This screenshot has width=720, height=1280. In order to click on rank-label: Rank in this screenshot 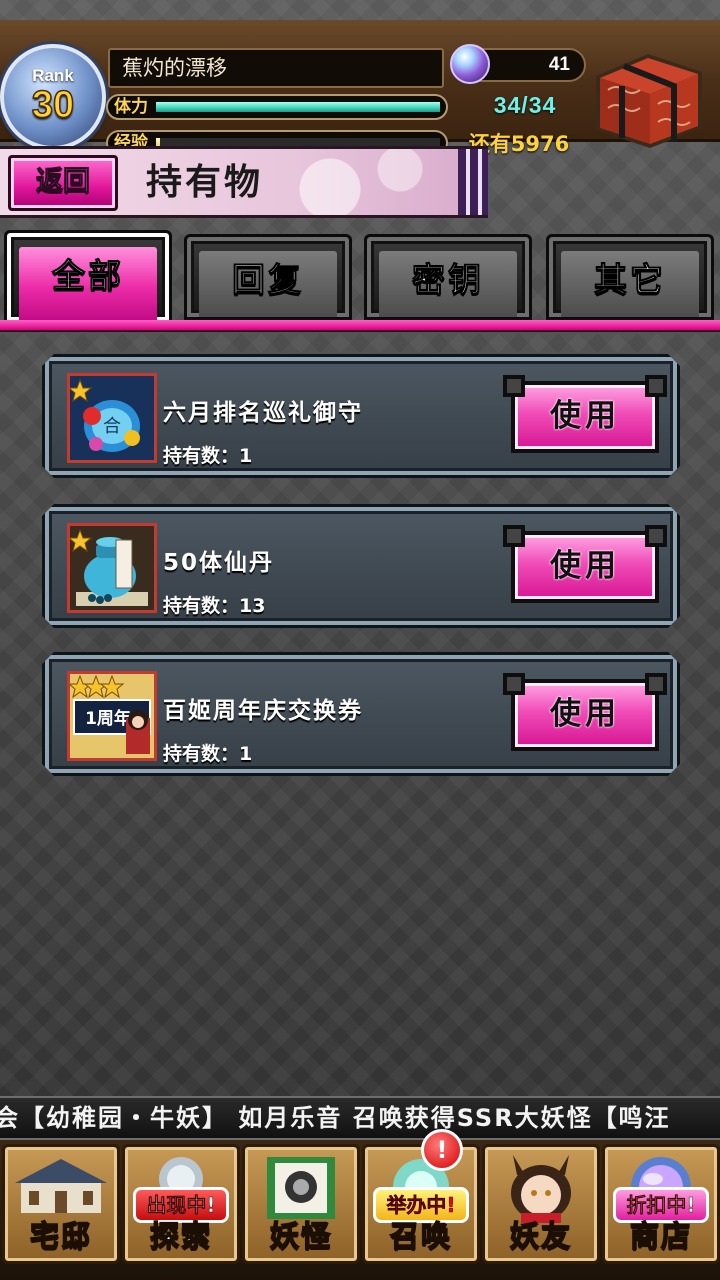, I will do `click(53, 75)`.